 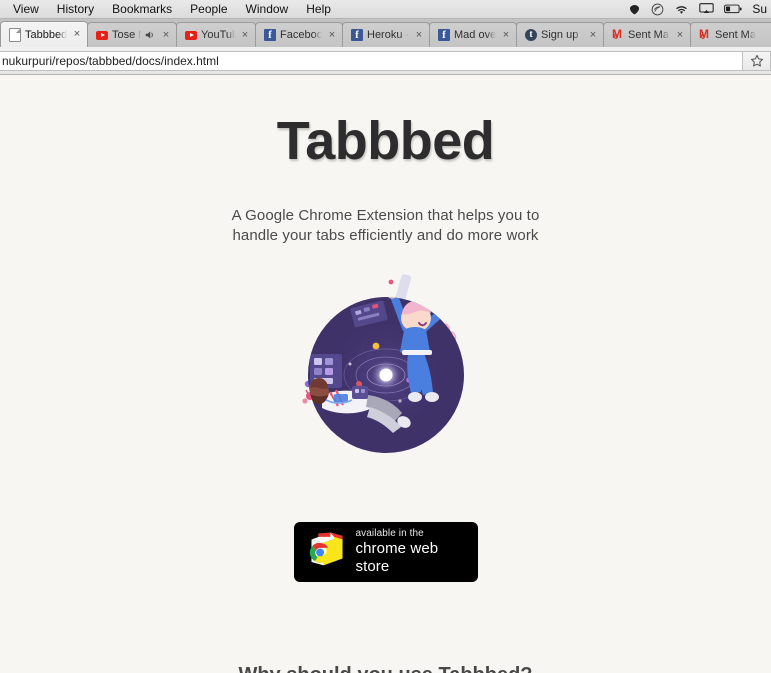 I want to click on tab-audio-playing-icon, so click(x=150, y=35).